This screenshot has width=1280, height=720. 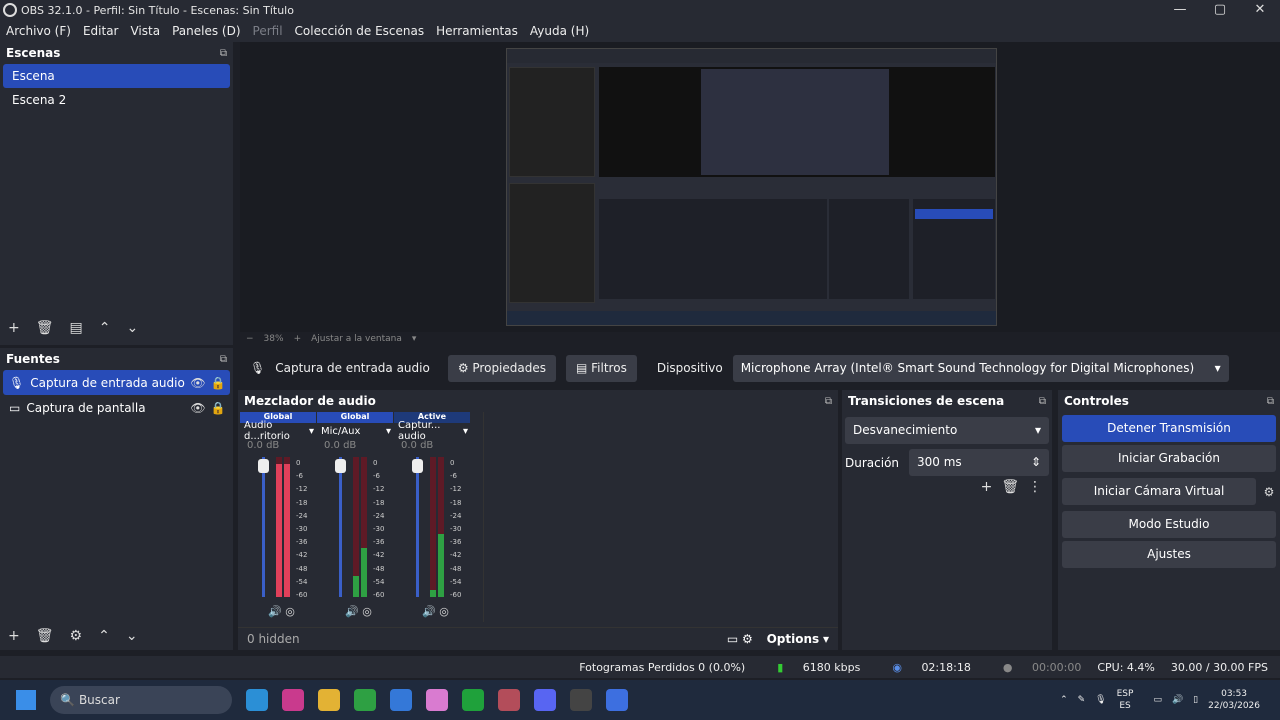 I want to click on stop-streaming-button: Detener Transmisión, so click(x=1169, y=428).